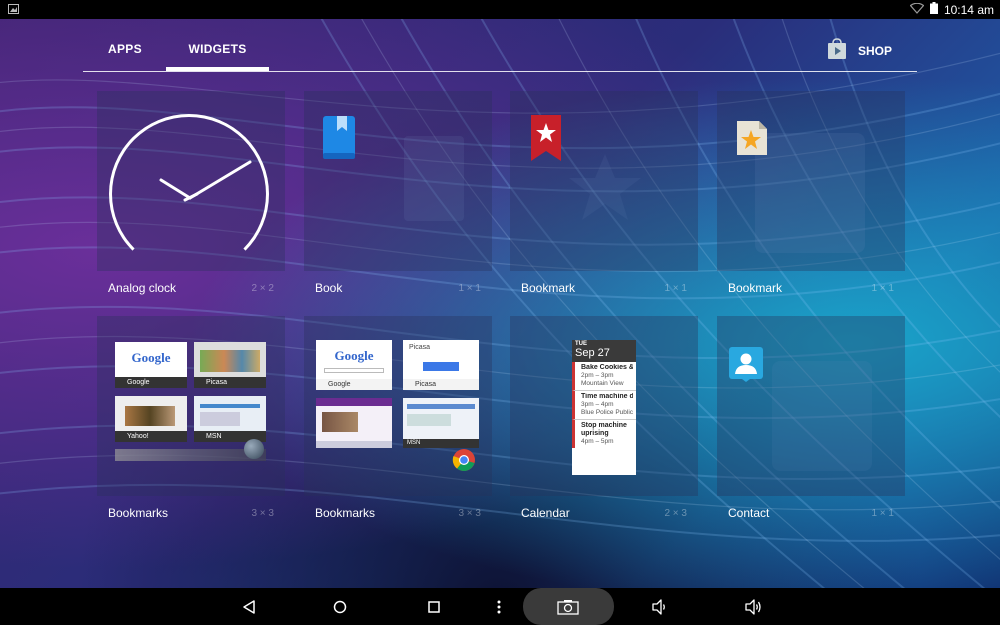 The width and height of the screenshot is (1000, 625). Describe the element at coordinates (604, 434) in the screenshot. I see `calendar-event: Stop machine uprising 4pm – 5pm` at that location.